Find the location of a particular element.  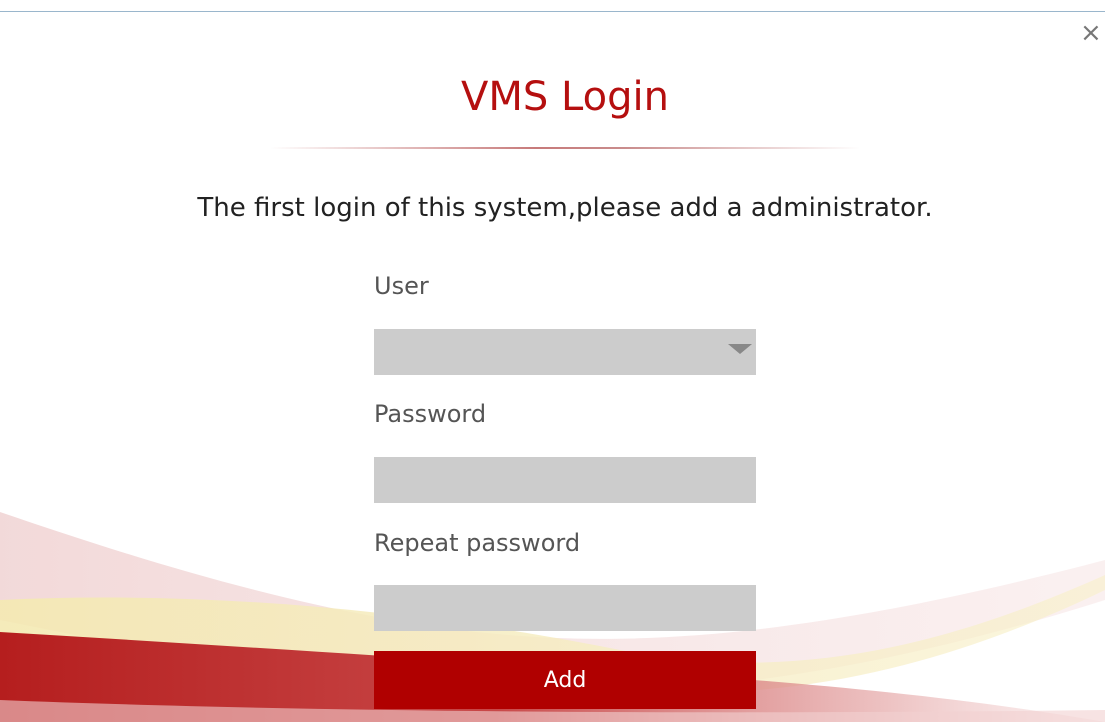

repeat-password-input is located at coordinates (565, 608).